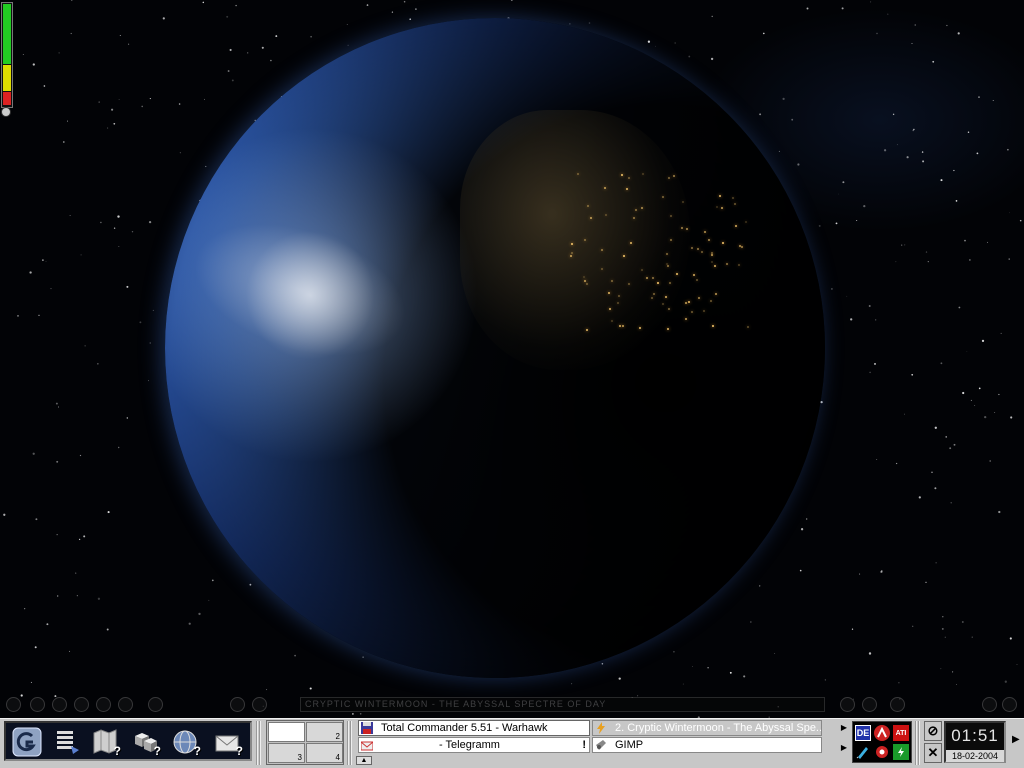 Image resolution: width=1024 pixels, height=768 pixels. I want to click on close-icon: ✕, so click(933, 753).